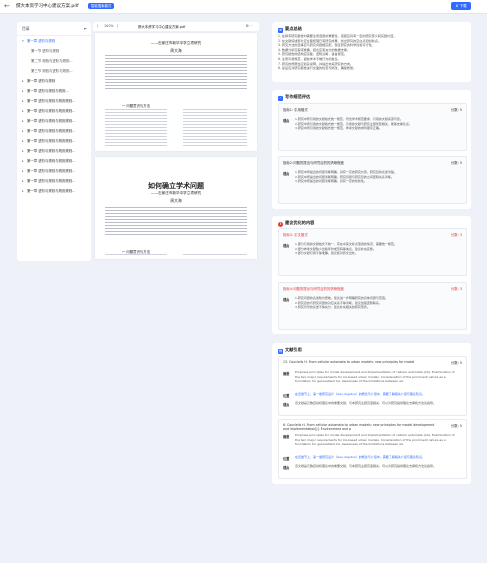 This screenshot has width=487, height=563. What do you see at coordinates (295, 235) in the screenshot?
I see `card-title: 指标3: 引文格式` at bounding box center [295, 235].